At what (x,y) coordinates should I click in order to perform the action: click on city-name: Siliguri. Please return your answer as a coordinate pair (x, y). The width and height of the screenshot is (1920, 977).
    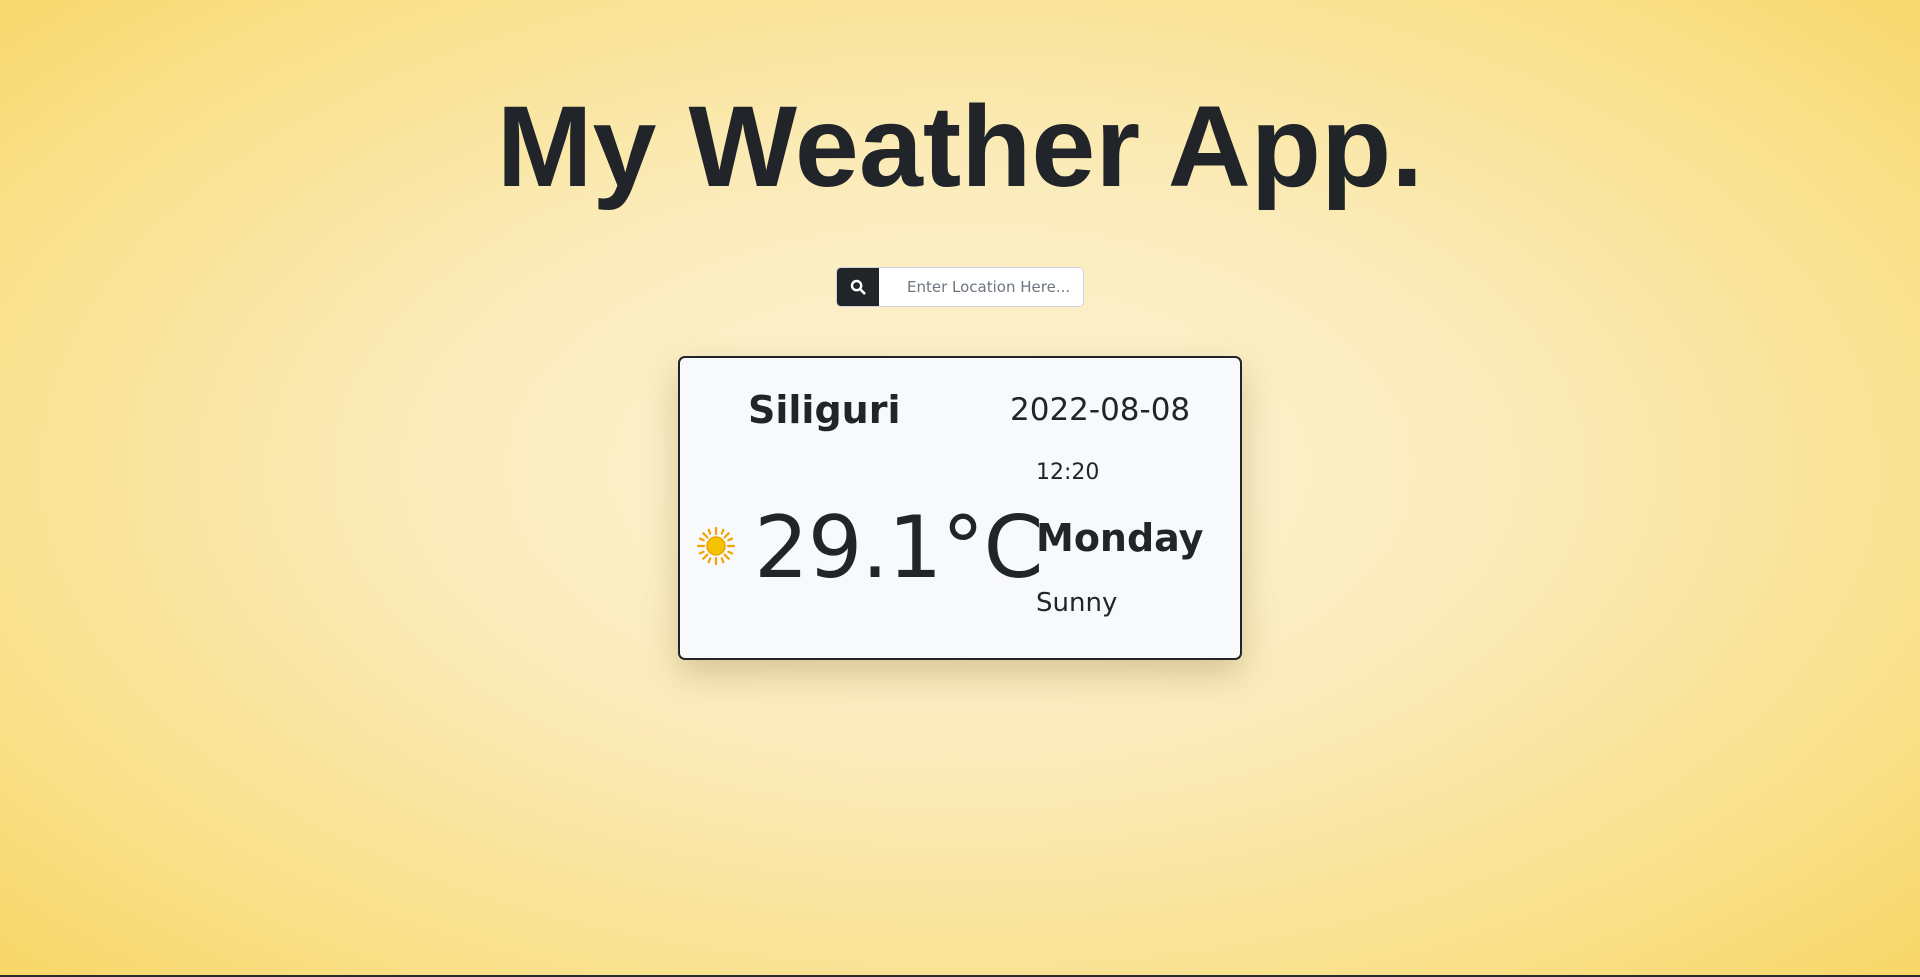
    Looking at the image, I should click on (824, 410).